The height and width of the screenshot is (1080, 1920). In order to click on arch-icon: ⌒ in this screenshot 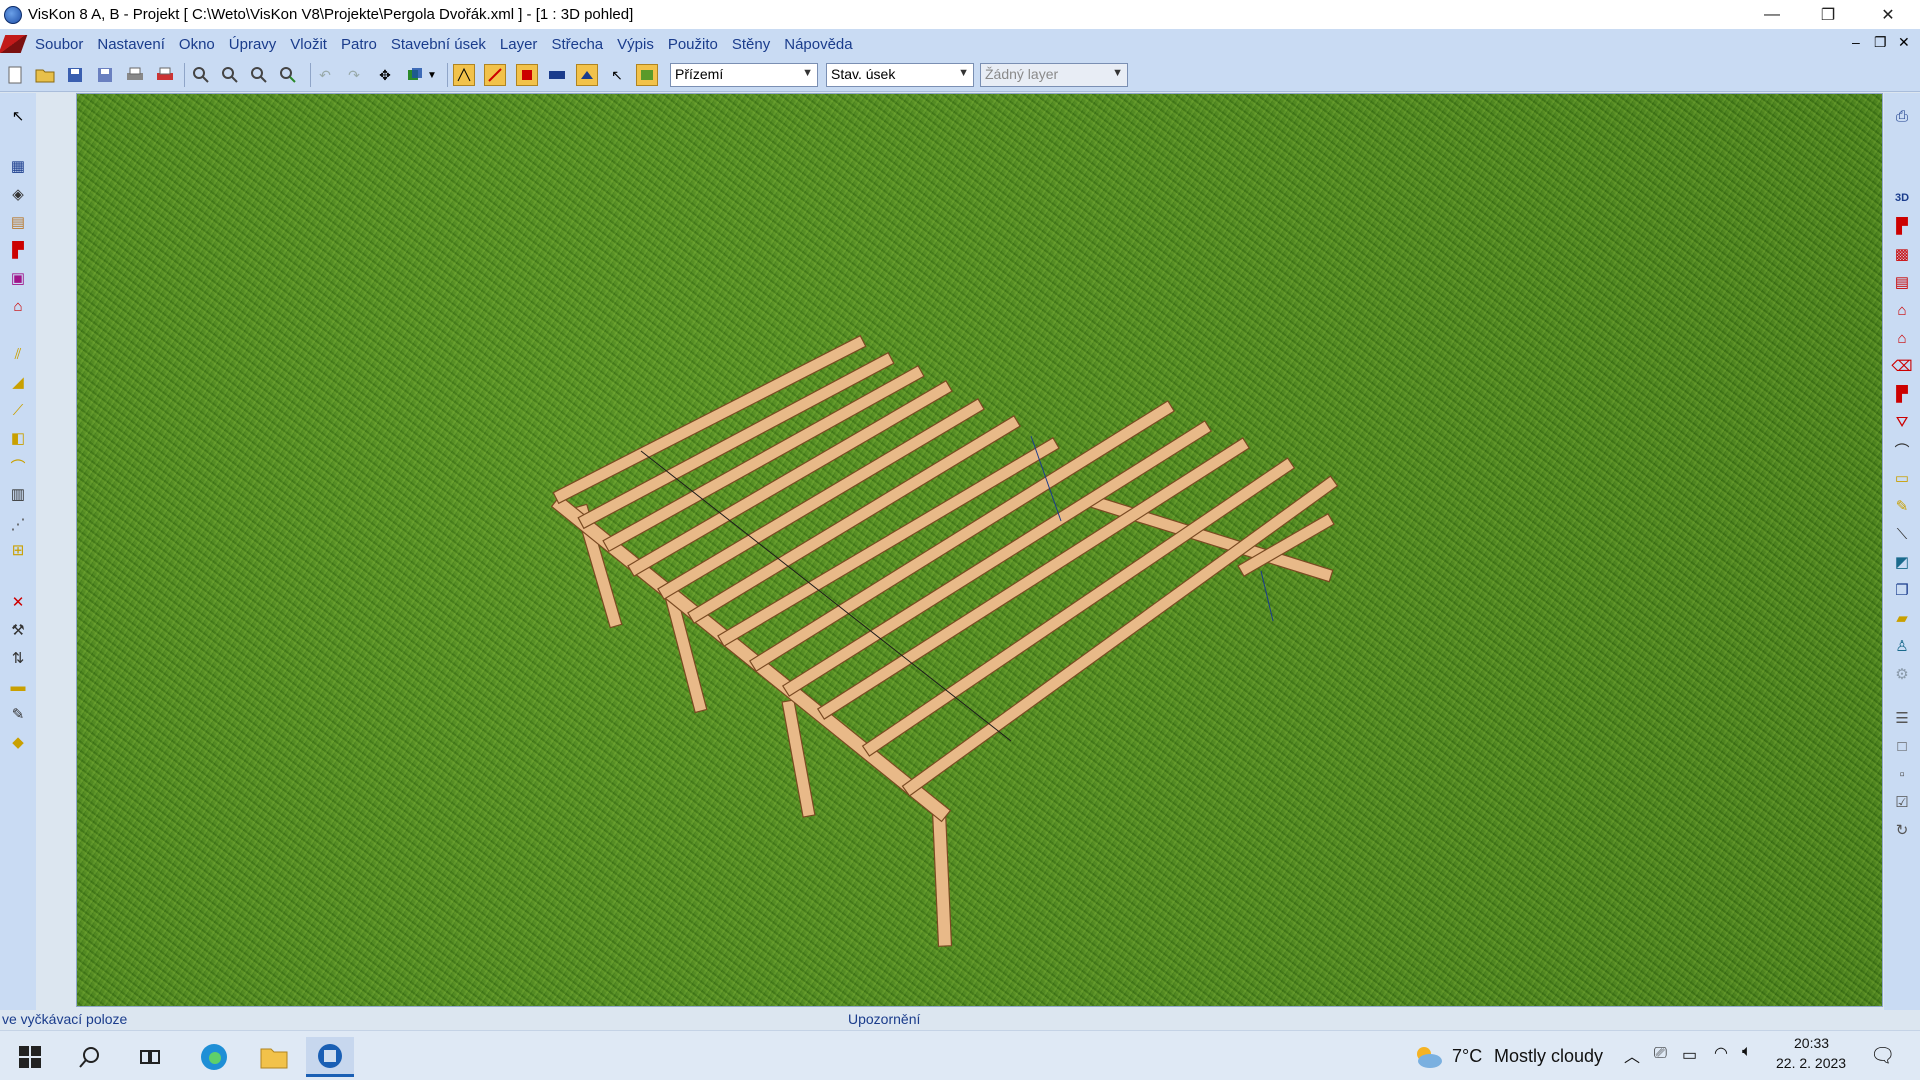, I will do `click(18, 466)`.